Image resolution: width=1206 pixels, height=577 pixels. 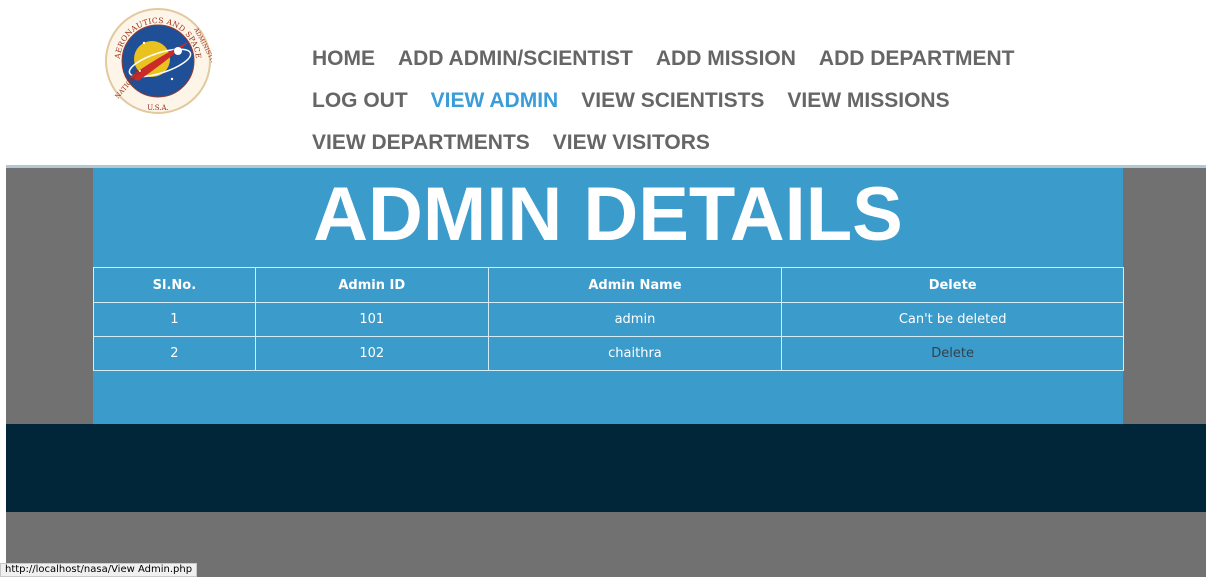 What do you see at coordinates (635, 353) in the screenshot?
I see `cell-admin-name: chaithra` at bounding box center [635, 353].